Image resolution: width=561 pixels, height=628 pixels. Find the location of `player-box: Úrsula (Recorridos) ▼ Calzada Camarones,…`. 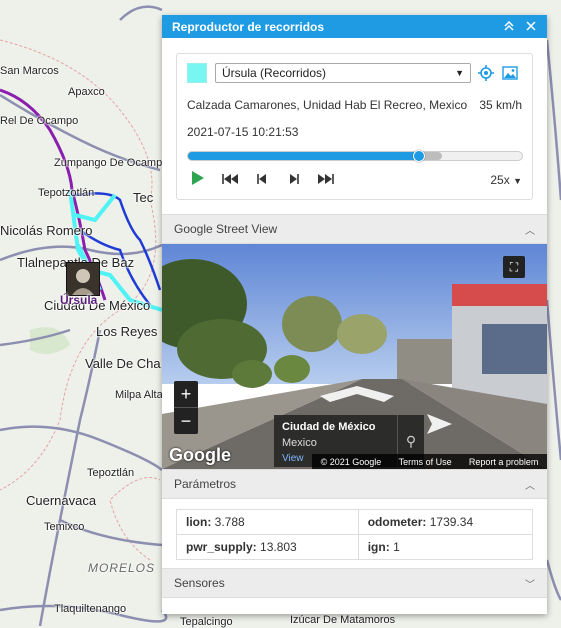

player-box: Úrsula (Recorridos) ▼ Calzada Camarones,… is located at coordinates (354, 126).